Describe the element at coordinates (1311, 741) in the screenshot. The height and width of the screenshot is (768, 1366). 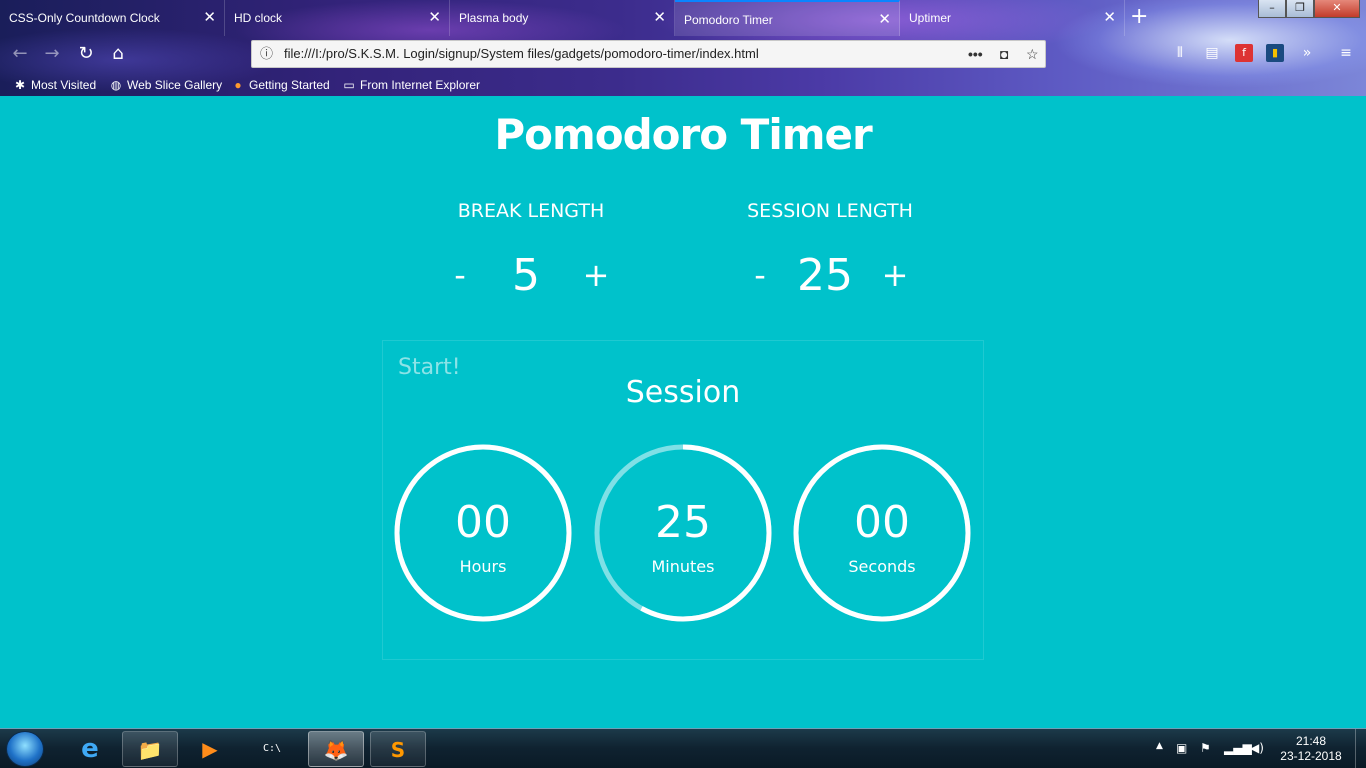
I see `clock-time: 21:48` at that location.